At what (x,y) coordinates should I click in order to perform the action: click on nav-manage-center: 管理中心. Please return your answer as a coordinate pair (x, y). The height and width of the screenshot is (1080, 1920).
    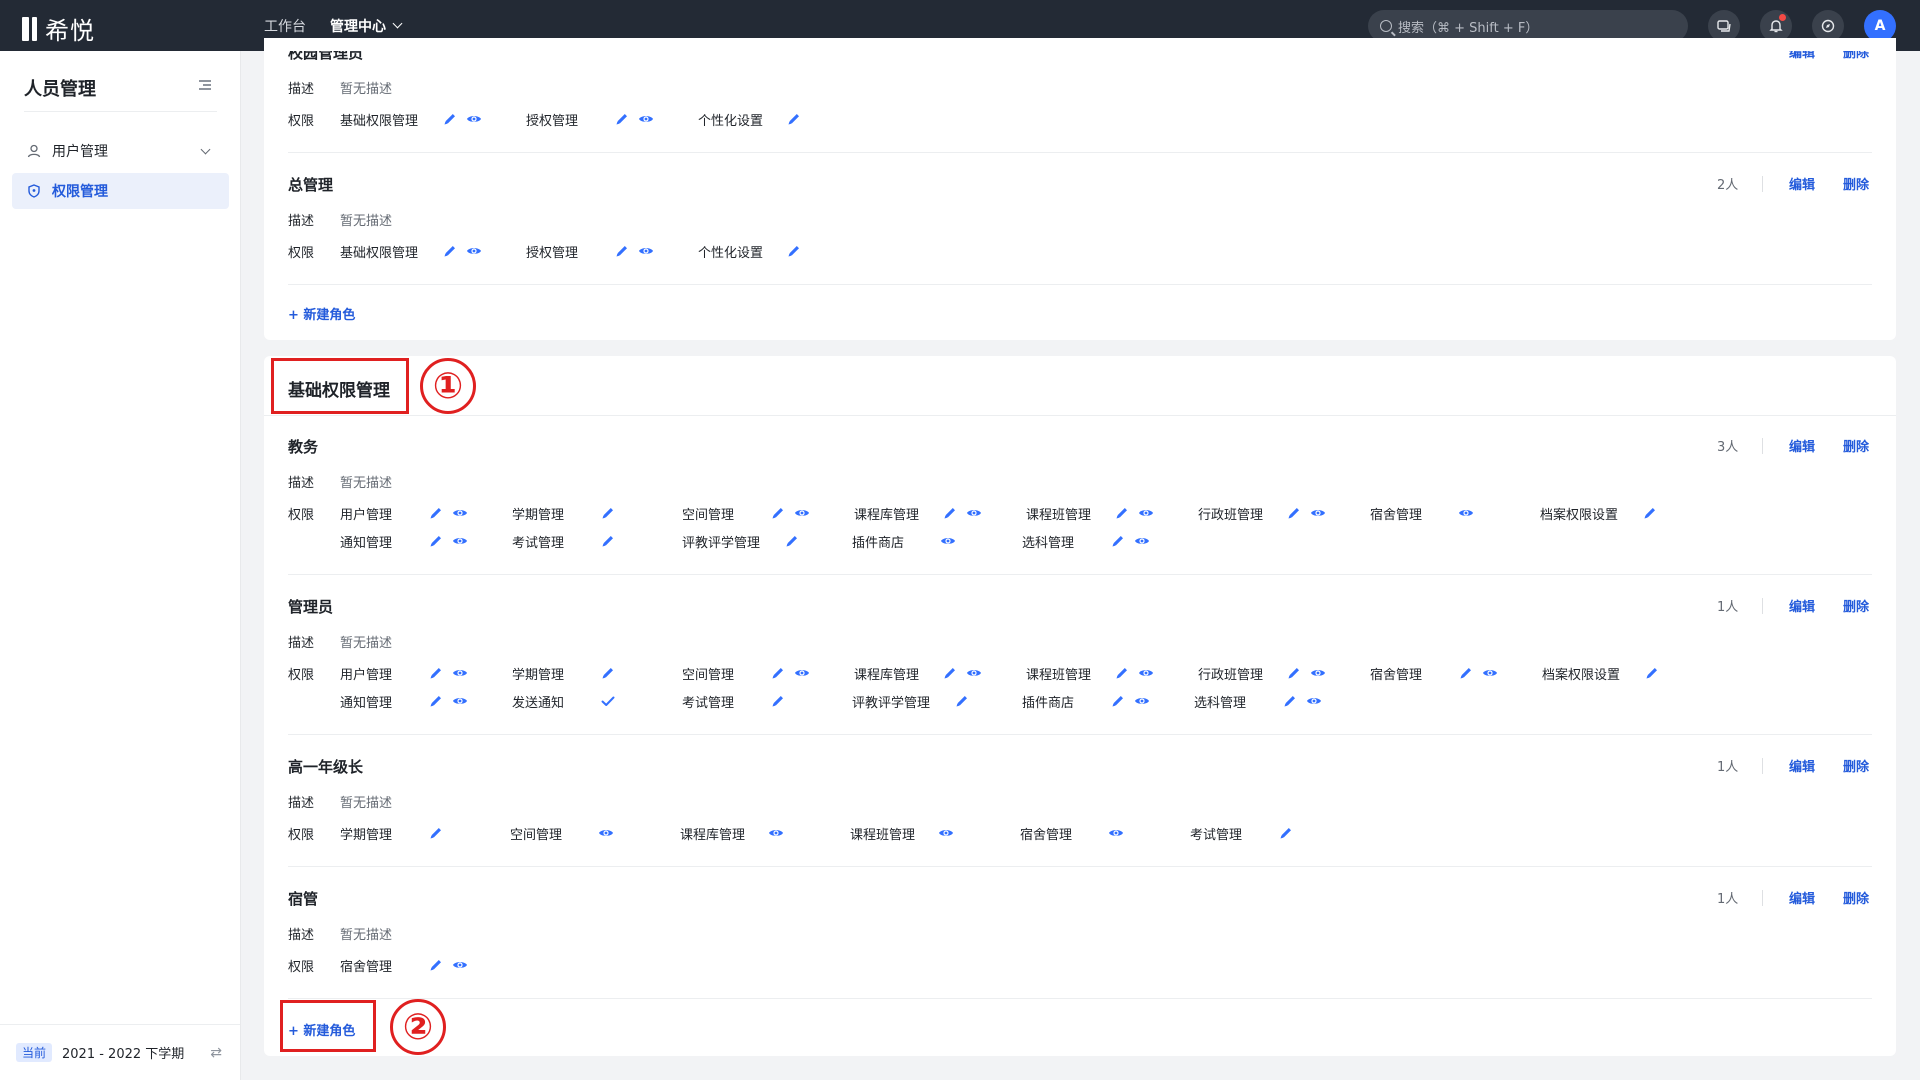
    Looking at the image, I should click on (366, 26).